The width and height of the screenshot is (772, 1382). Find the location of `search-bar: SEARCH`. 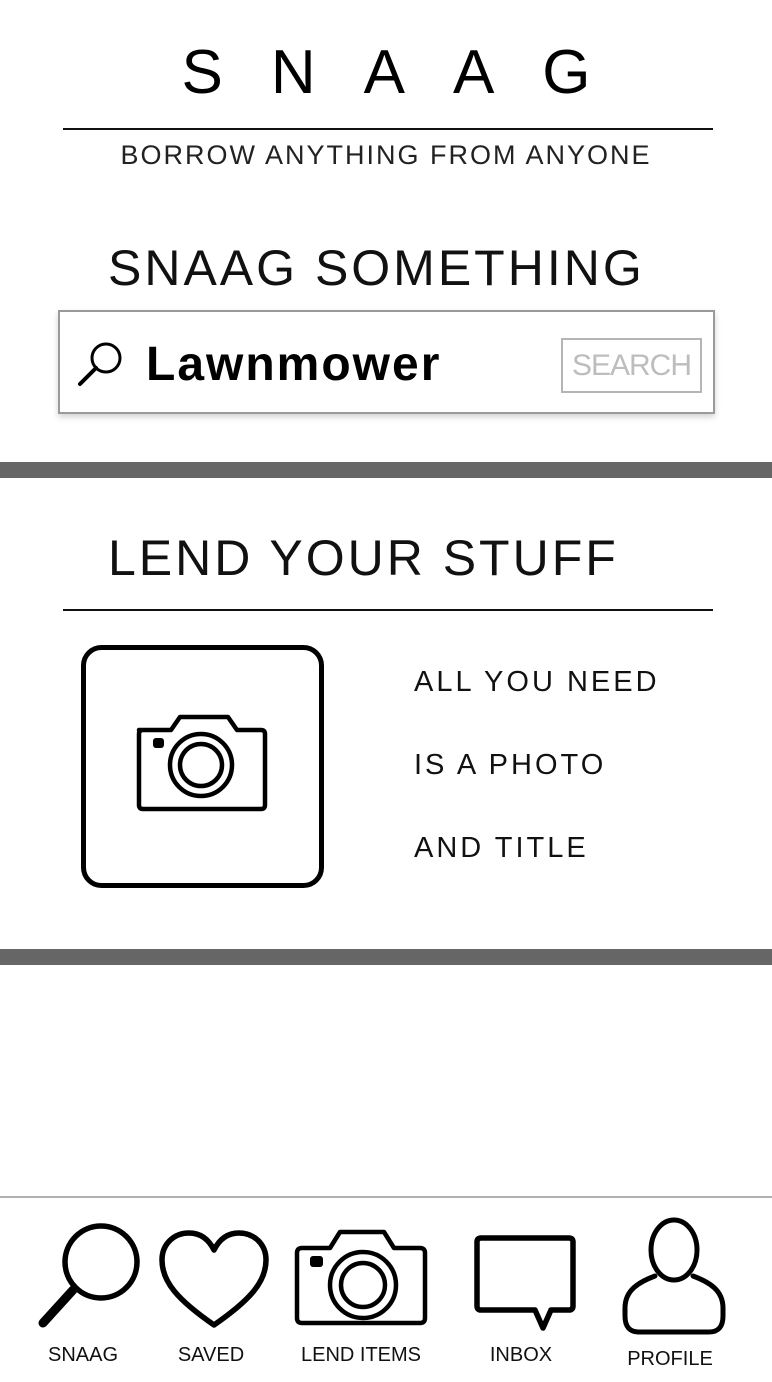

search-bar: SEARCH is located at coordinates (386, 362).